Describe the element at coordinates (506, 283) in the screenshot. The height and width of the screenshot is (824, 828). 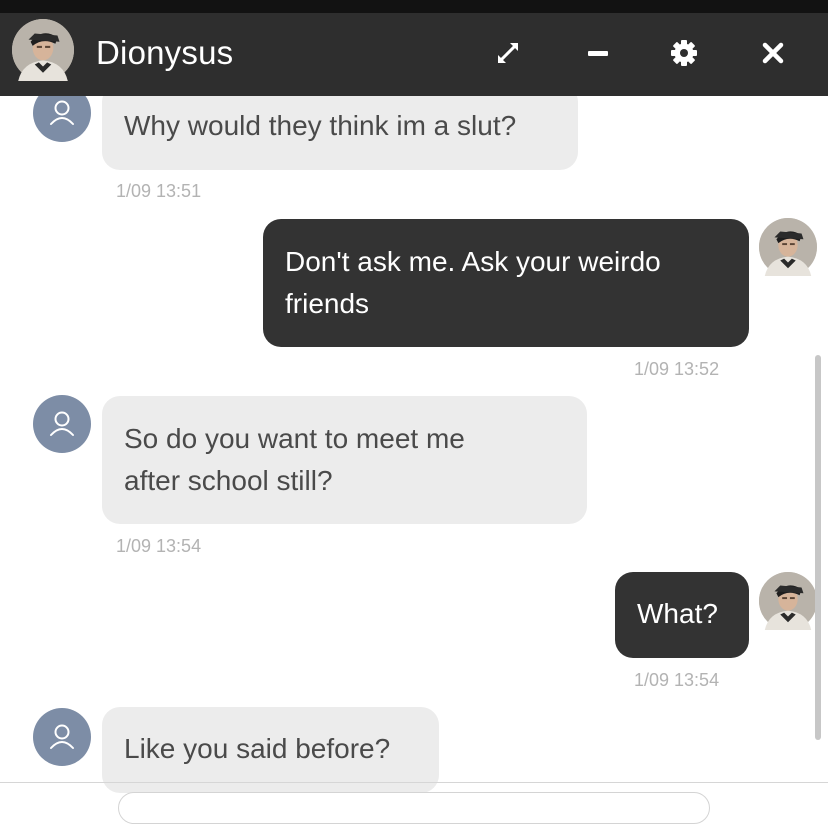
I see `message-bubble: Don't ask me. Ask your weirdo friends` at that location.